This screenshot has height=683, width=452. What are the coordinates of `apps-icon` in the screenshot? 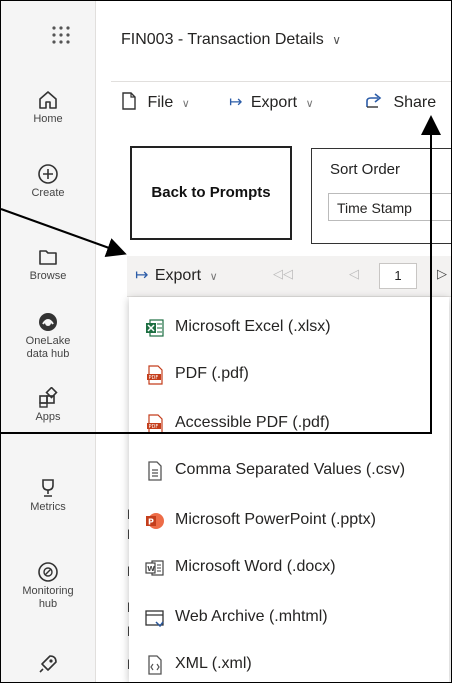 It's located at (48, 398).